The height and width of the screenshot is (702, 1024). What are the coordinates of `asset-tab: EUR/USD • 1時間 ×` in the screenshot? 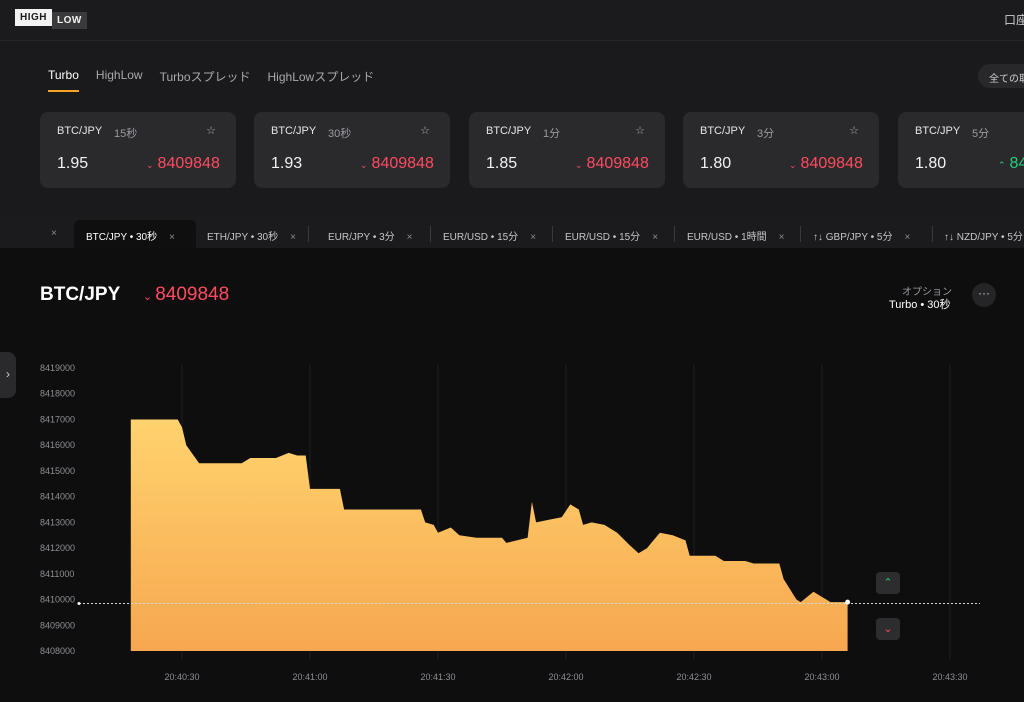 It's located at (735, 234).